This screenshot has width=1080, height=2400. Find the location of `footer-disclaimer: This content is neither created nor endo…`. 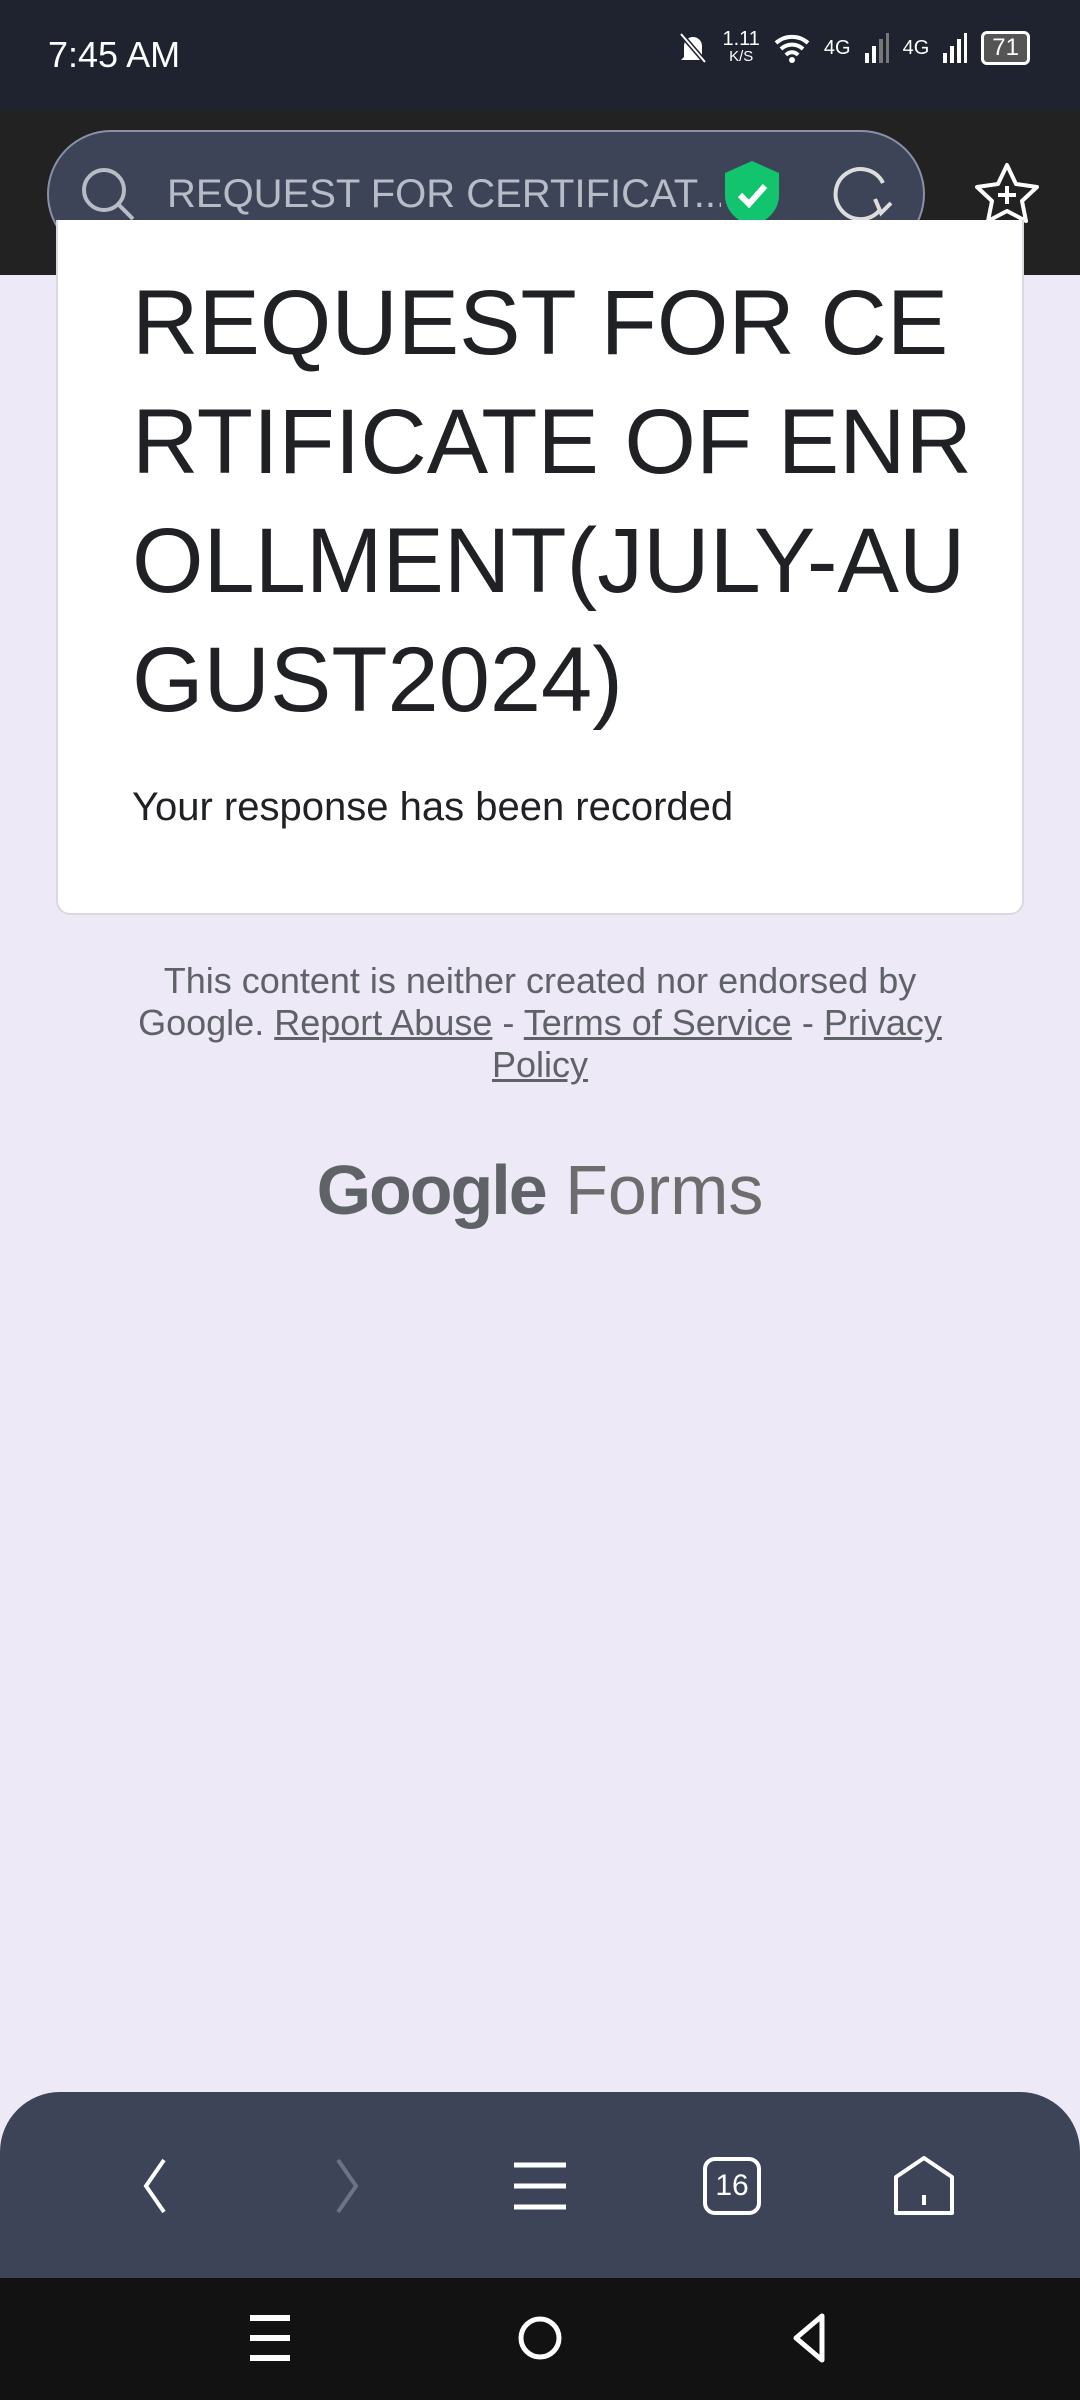

footer-disclaimer: This content is neither created nor endo… is located at coordinates (540, 1023).